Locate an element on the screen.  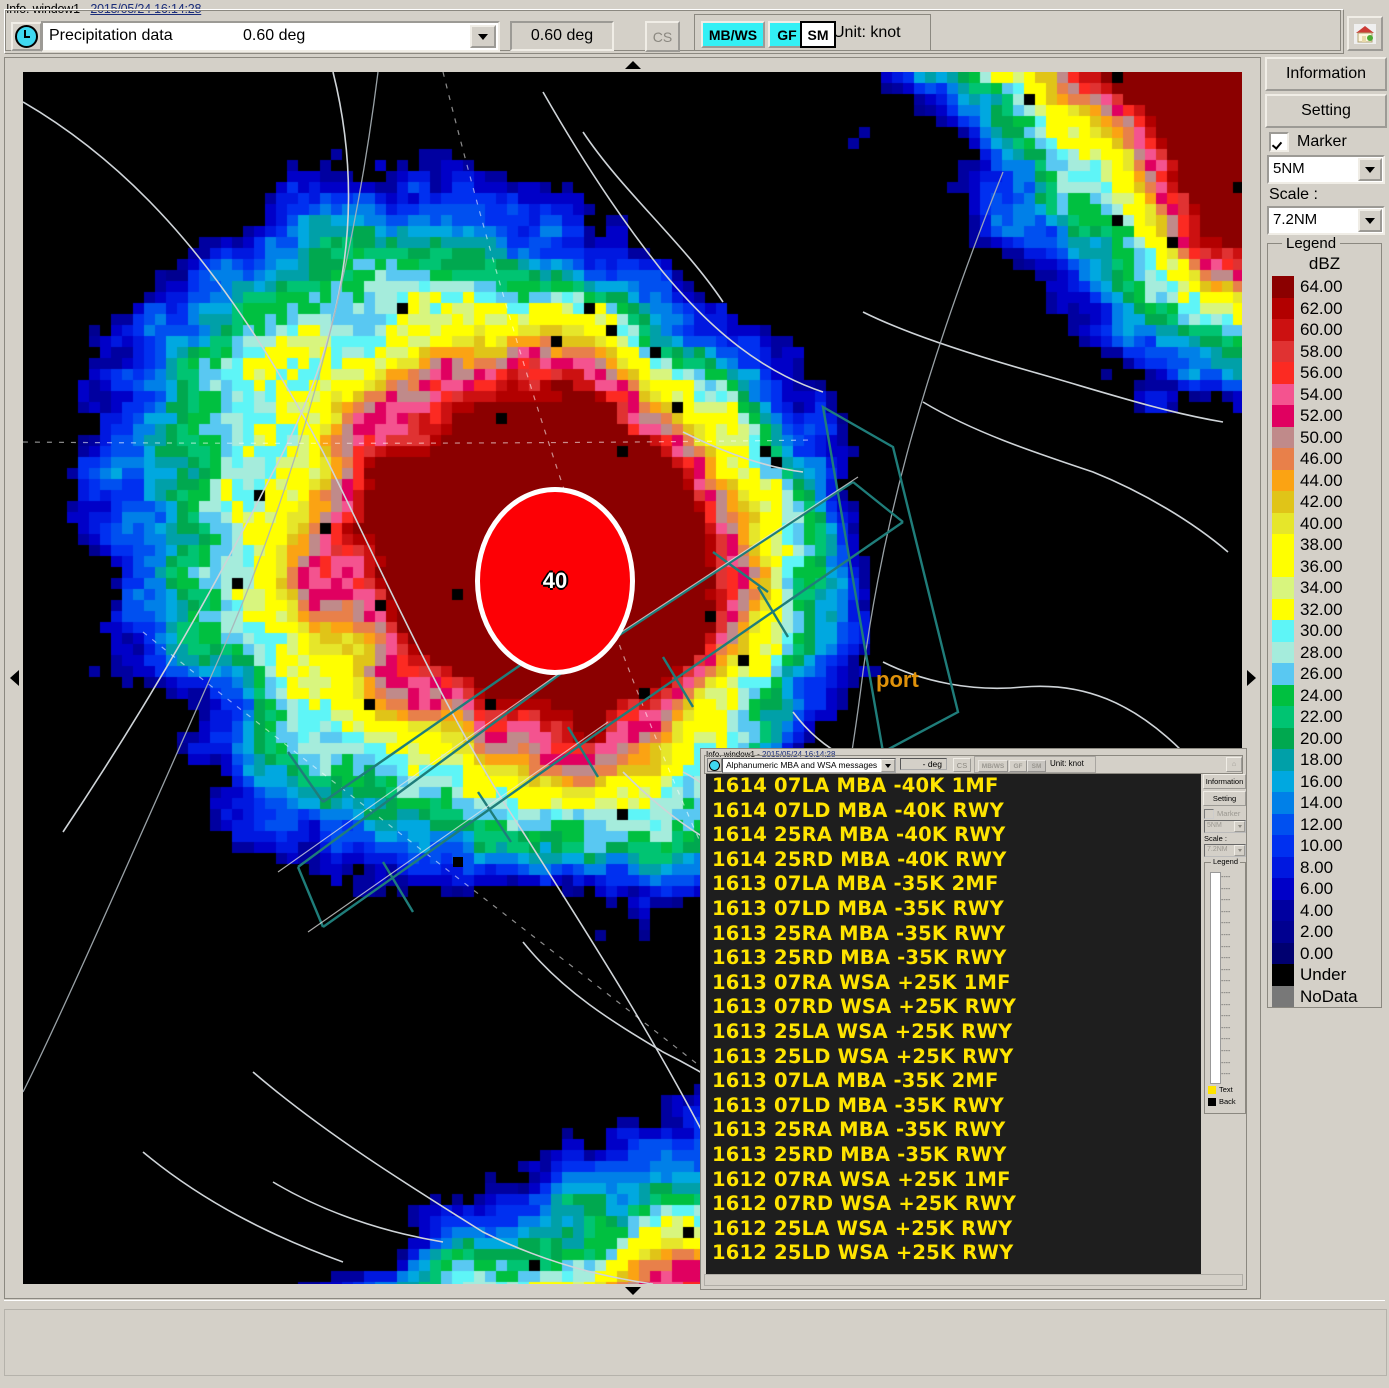
legend-value: 62.00 is located at coordinates (1321, 308).